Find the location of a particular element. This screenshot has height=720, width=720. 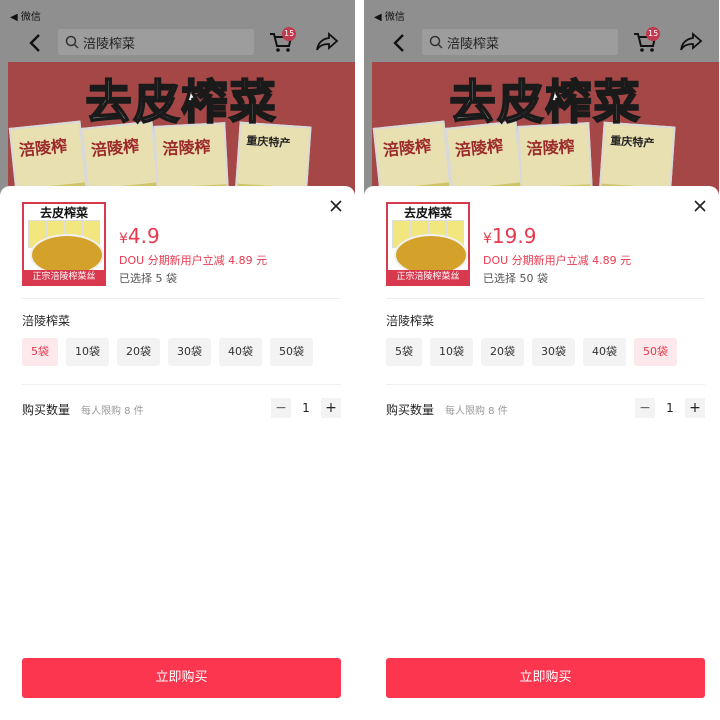

price: ¥19.9 is located at coordinates (510, 236).